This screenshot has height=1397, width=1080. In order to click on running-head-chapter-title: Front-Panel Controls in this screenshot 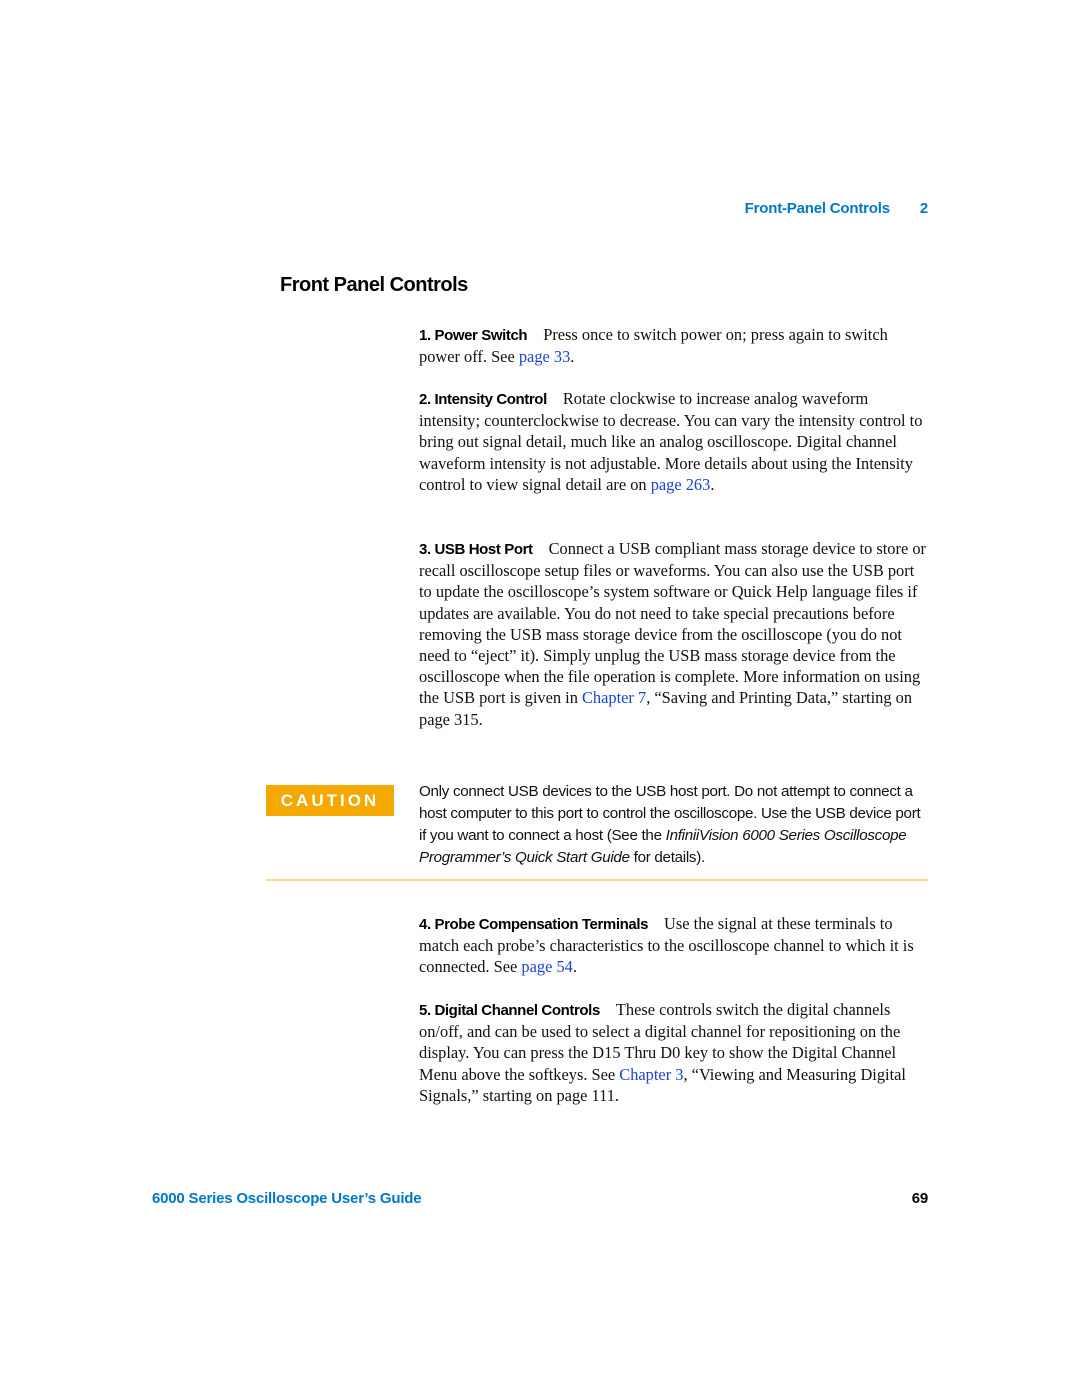, I will do `click(817, 208)`.